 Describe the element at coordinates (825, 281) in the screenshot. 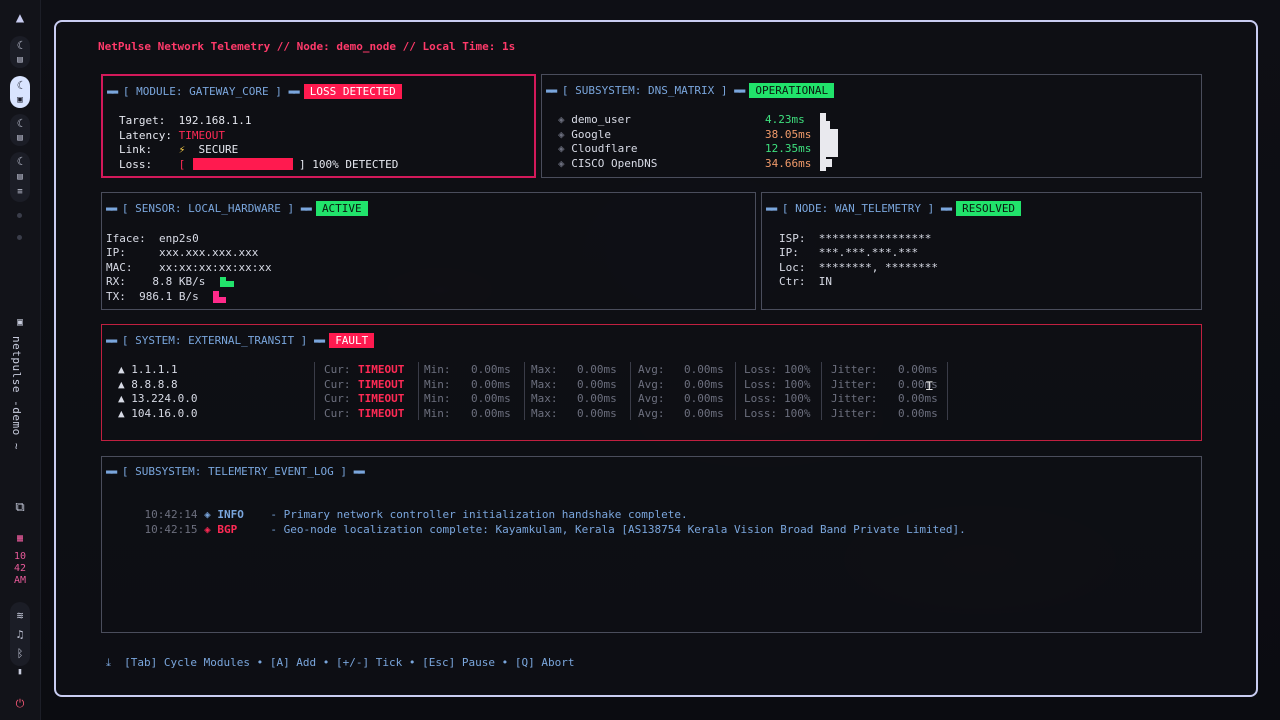

I see `ctr-value: IN` at that location.